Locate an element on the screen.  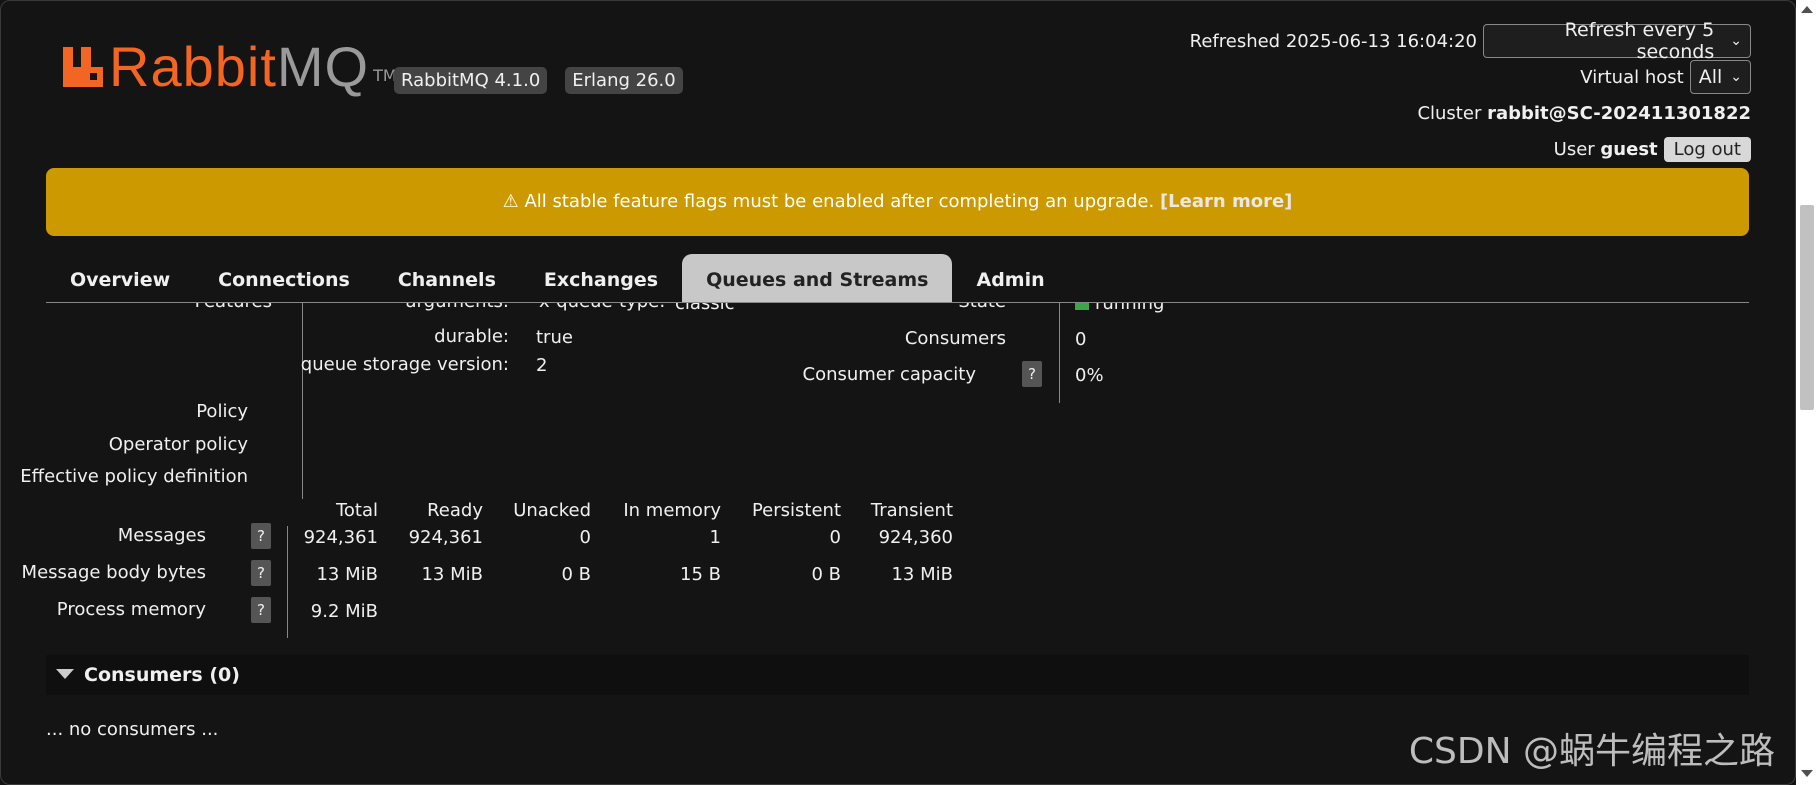
virtual-host-label: Virtual host is located at coordinates (1632, 77).